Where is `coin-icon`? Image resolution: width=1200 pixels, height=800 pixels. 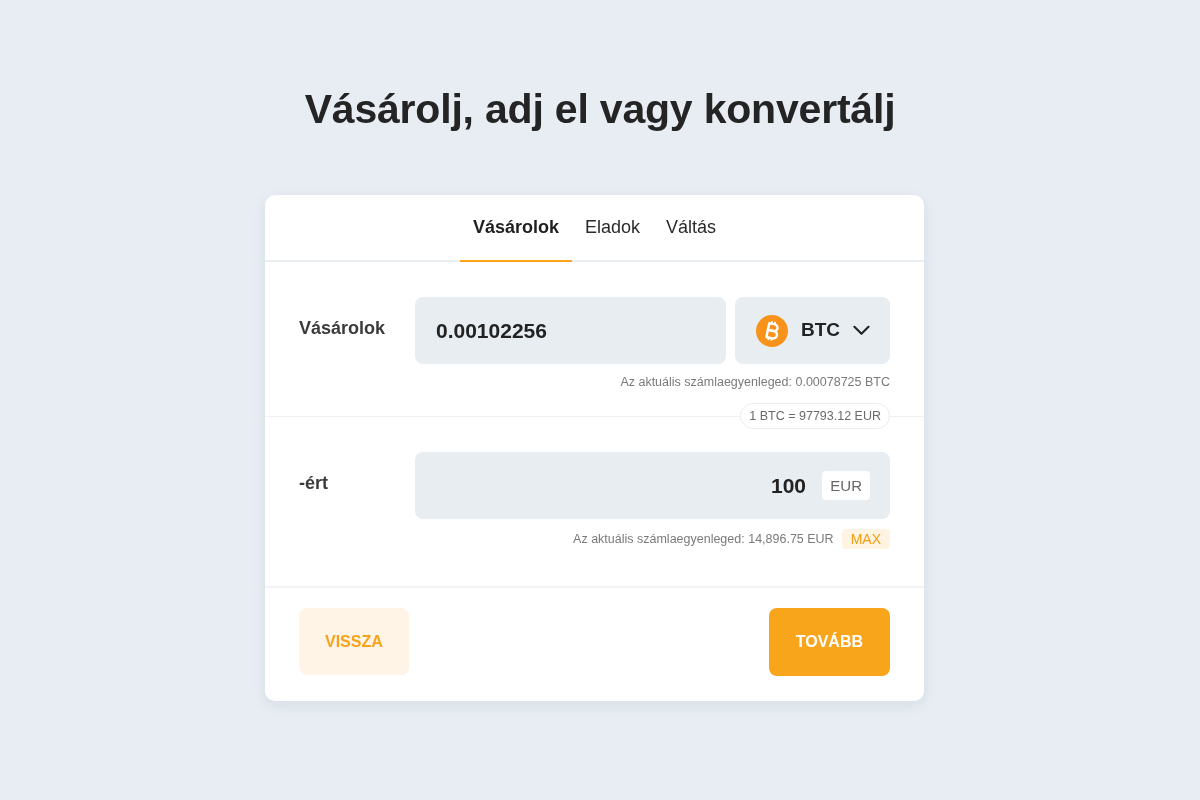
coin-icon is located at coordinates (772, 330).